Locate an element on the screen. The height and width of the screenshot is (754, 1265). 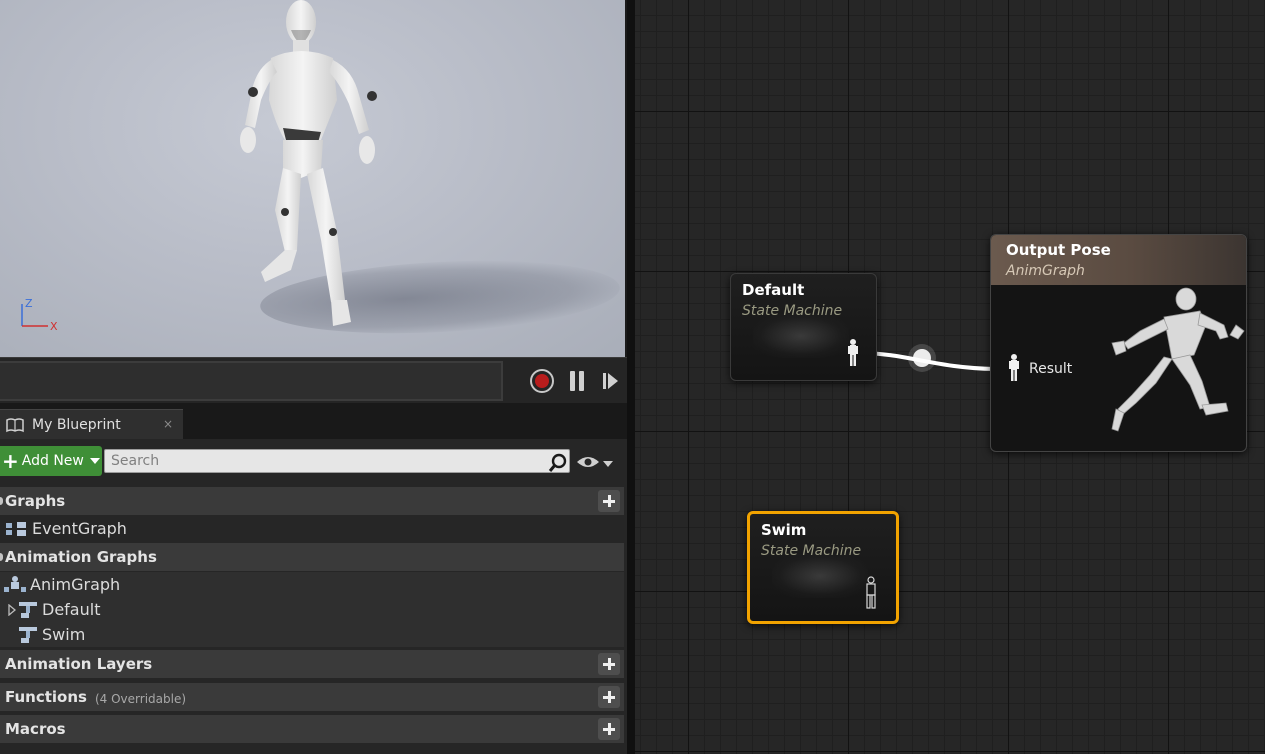
axis-z-label: Z is located at coordinates (29, 303).